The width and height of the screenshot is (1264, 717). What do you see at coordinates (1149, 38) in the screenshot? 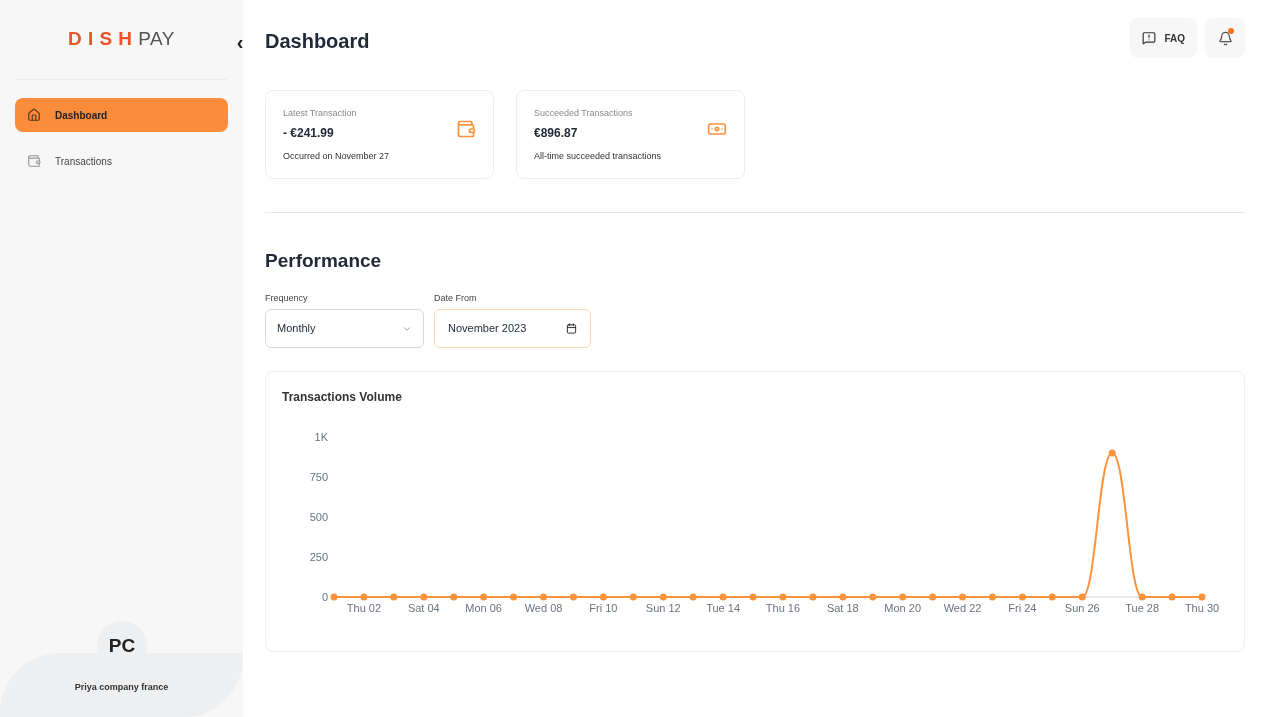
I see `help-icon` at bounding box center [1149, 38].